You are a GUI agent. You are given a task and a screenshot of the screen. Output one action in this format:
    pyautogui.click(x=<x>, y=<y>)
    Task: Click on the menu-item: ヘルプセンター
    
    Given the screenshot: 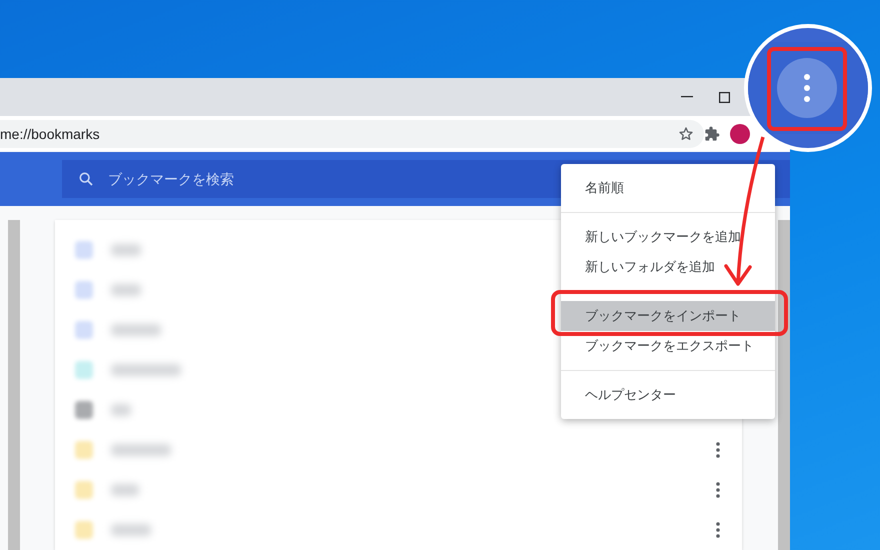 What is the action you would take?
    pyautogui.click(x=668, y=395)
    